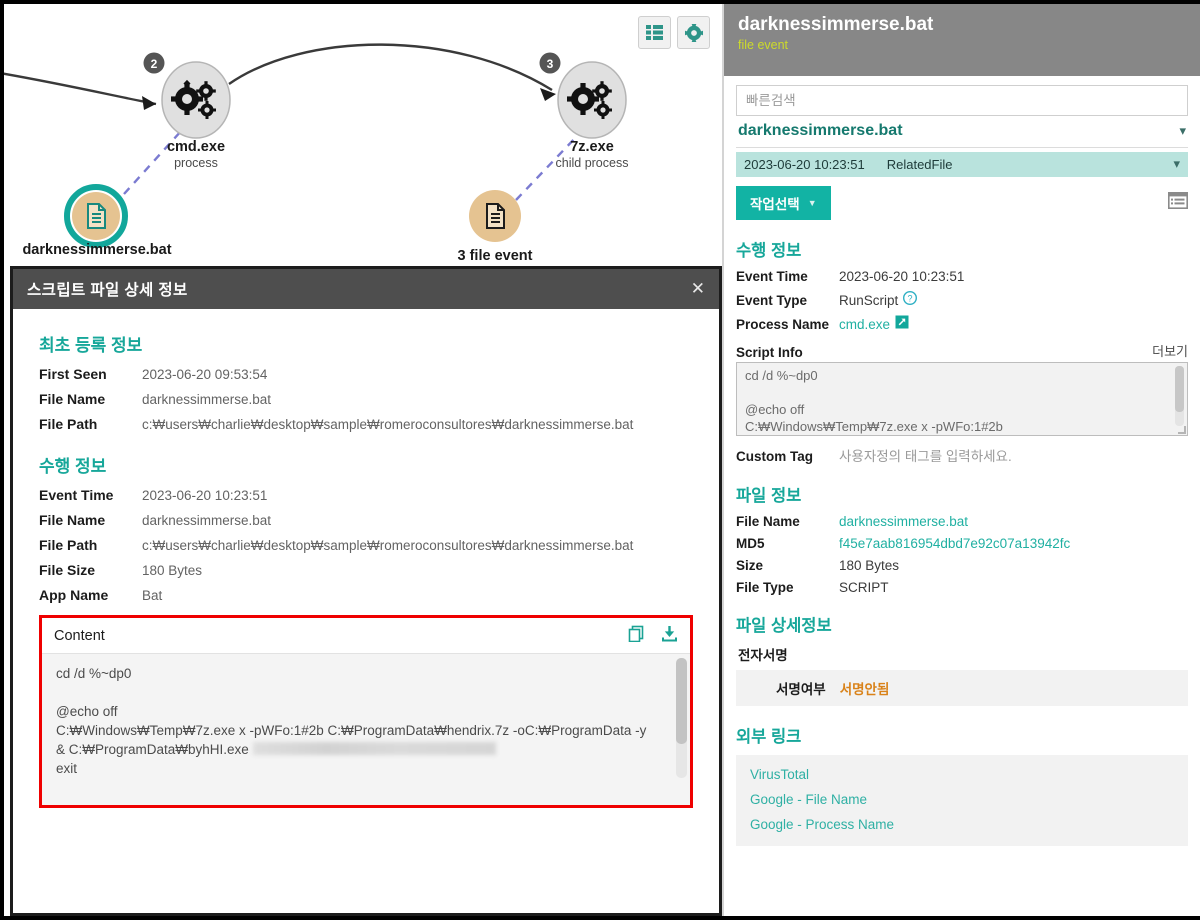 This screenshot has height=920, width=1200. I want to click on action-select-button: 작업선택 ▼, so click(783, 203).